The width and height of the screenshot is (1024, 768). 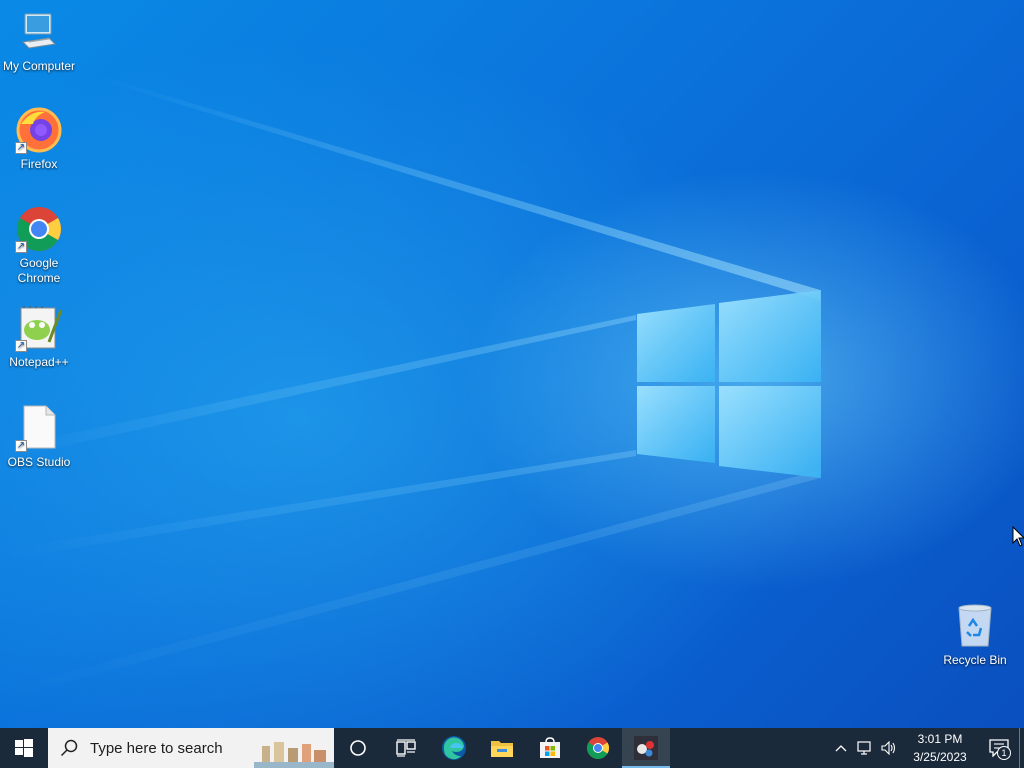 I want to click on taskbar-search-box: Type here to search, so click(x=191, y=748).